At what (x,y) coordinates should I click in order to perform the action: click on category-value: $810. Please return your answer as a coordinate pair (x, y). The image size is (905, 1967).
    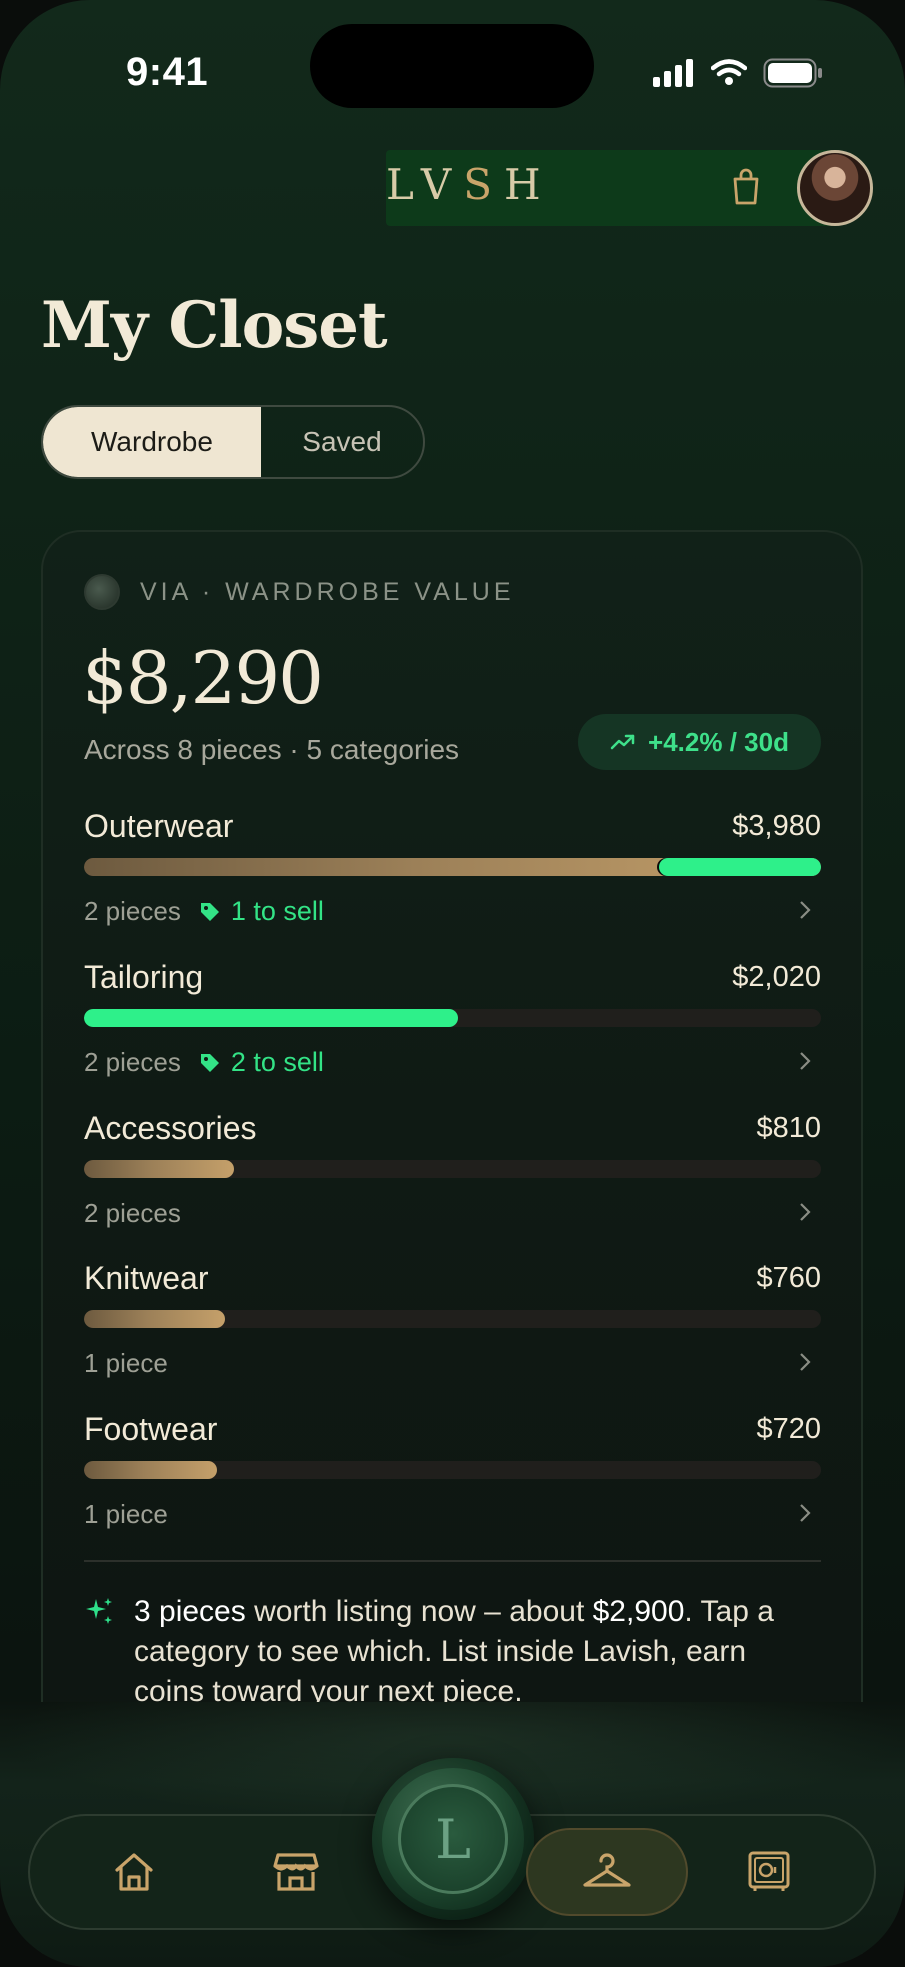
    Looking at the image, I should click on (788, 1128).